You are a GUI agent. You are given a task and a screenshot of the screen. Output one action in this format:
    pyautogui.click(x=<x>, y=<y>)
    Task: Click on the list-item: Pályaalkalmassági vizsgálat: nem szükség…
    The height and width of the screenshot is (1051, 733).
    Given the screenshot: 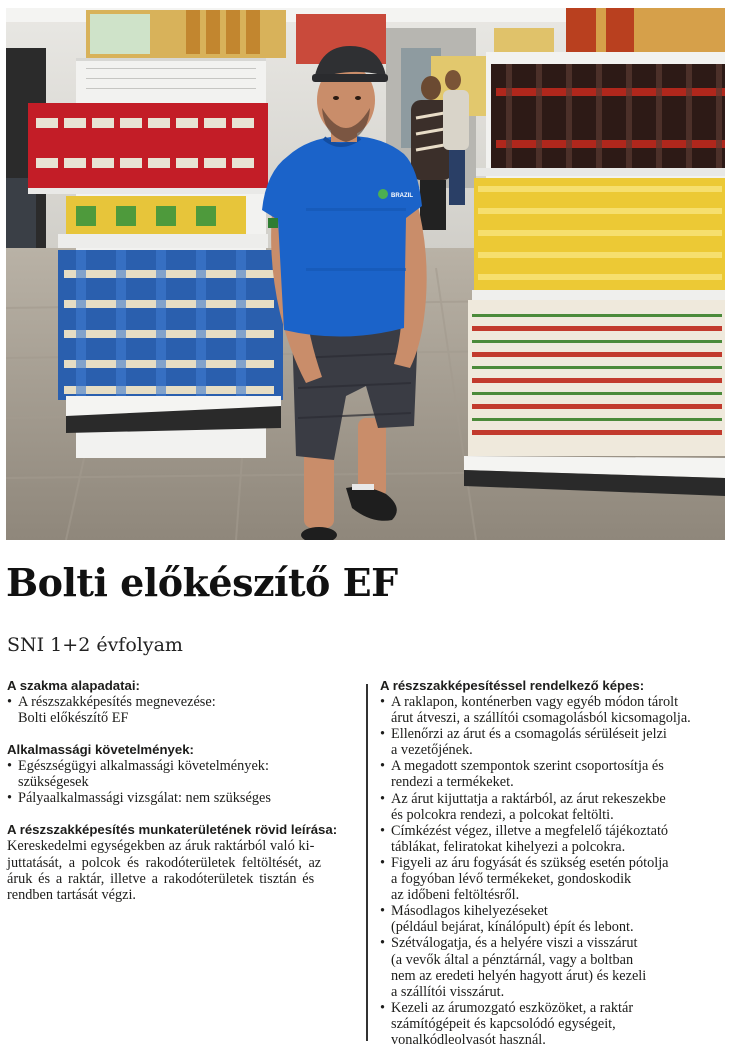 What is the action you would take?
    pyautogui.click(x=179, y=798)
    